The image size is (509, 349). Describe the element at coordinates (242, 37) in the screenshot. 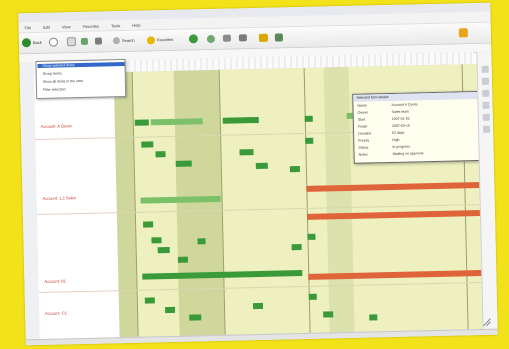

I see `print-button` at that location.